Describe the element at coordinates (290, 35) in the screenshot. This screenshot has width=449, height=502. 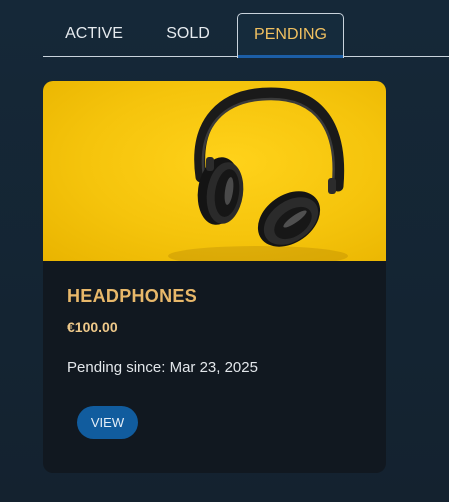
I see `tab-pending: PENDING` at that location.